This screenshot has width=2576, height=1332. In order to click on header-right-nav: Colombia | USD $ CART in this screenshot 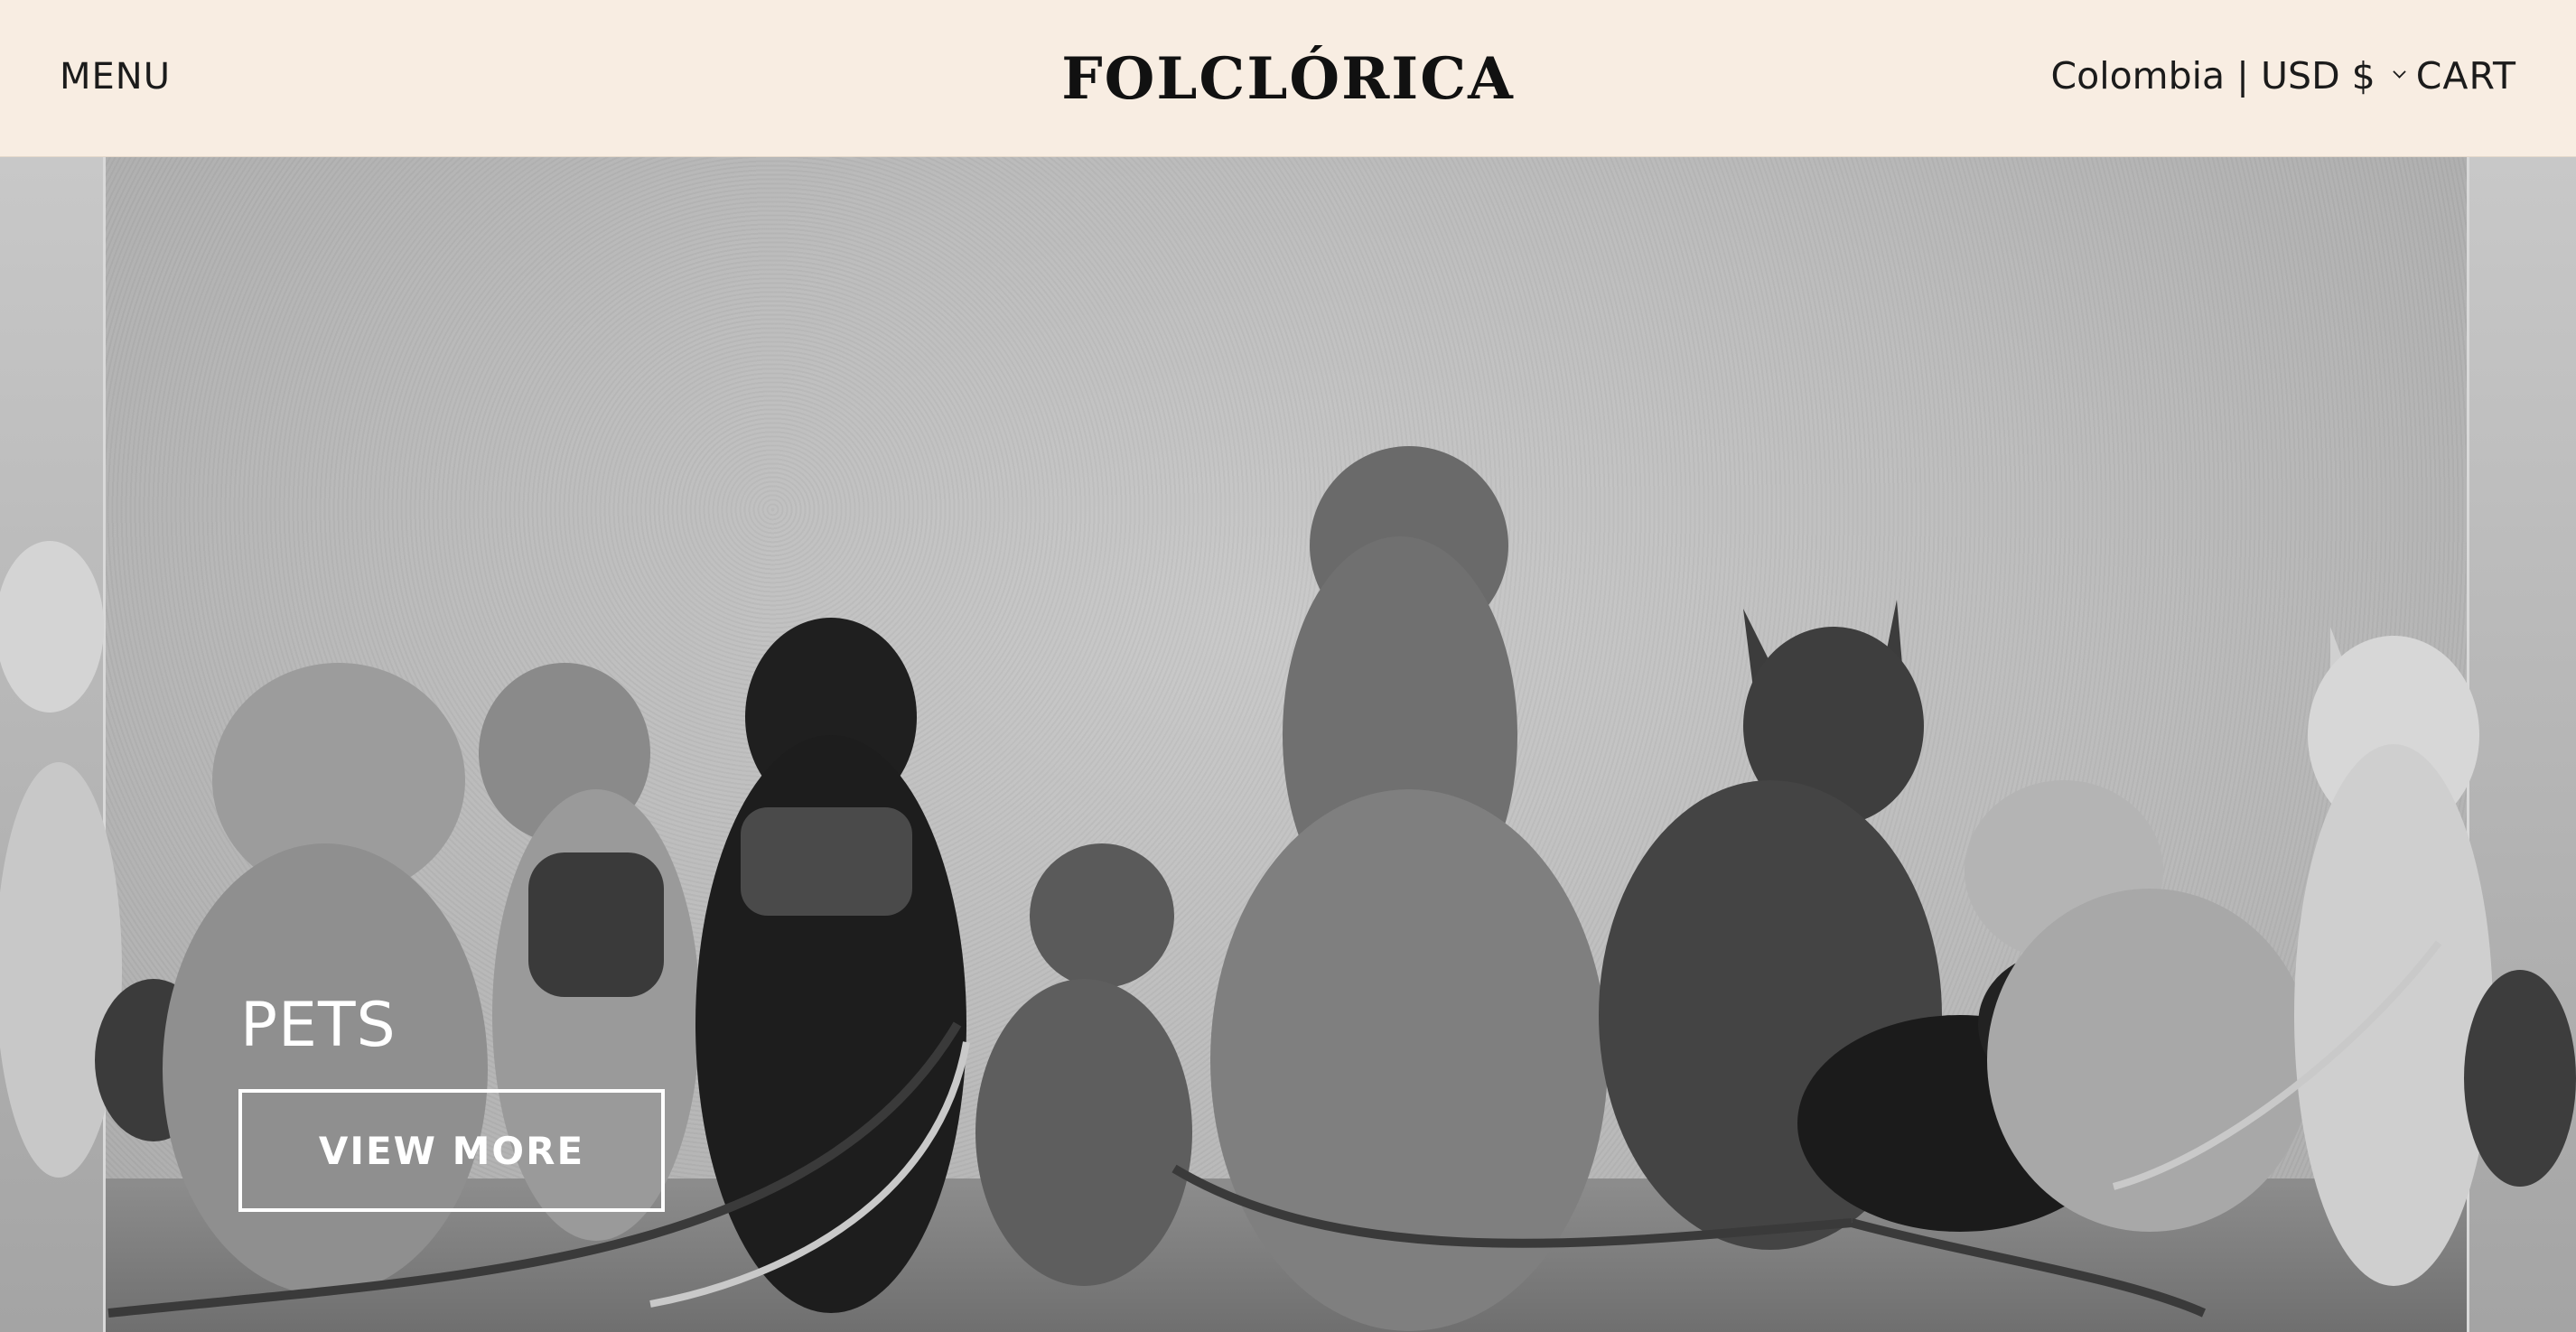, I will do `click(2283, 76)`.